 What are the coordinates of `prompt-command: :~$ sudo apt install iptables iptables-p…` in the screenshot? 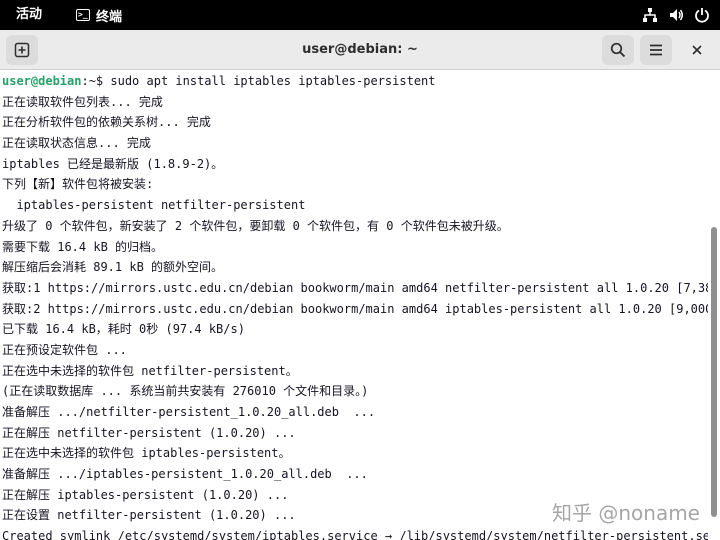 It's located at (258, 81).